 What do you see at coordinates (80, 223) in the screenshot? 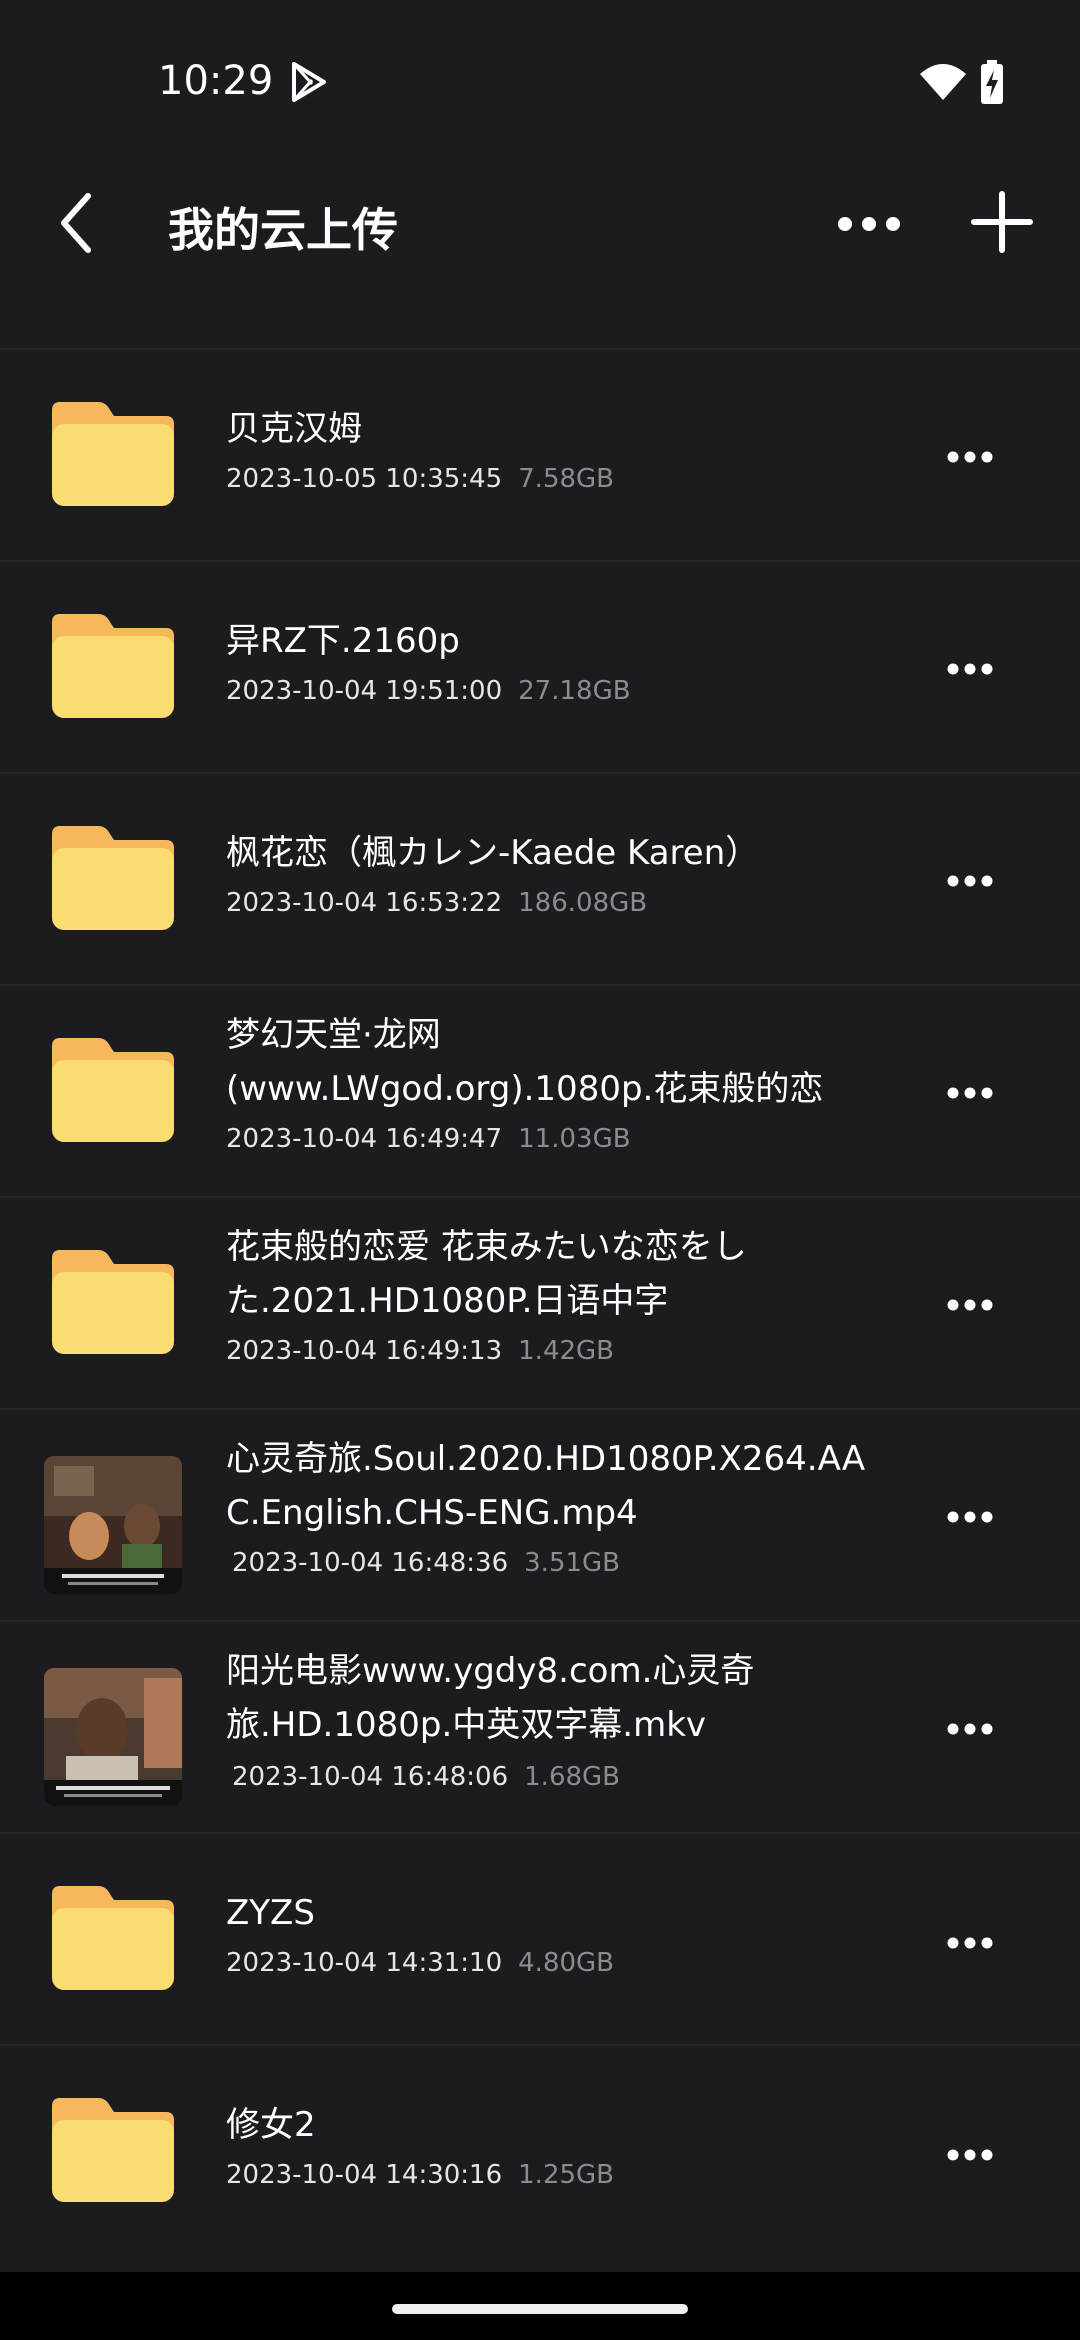
I see `back-arrow-icon` at bounding box center [80, 223].